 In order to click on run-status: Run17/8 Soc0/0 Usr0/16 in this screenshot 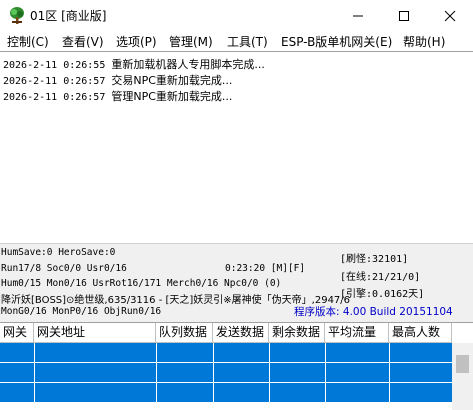, I will do `click(64, 268)`.